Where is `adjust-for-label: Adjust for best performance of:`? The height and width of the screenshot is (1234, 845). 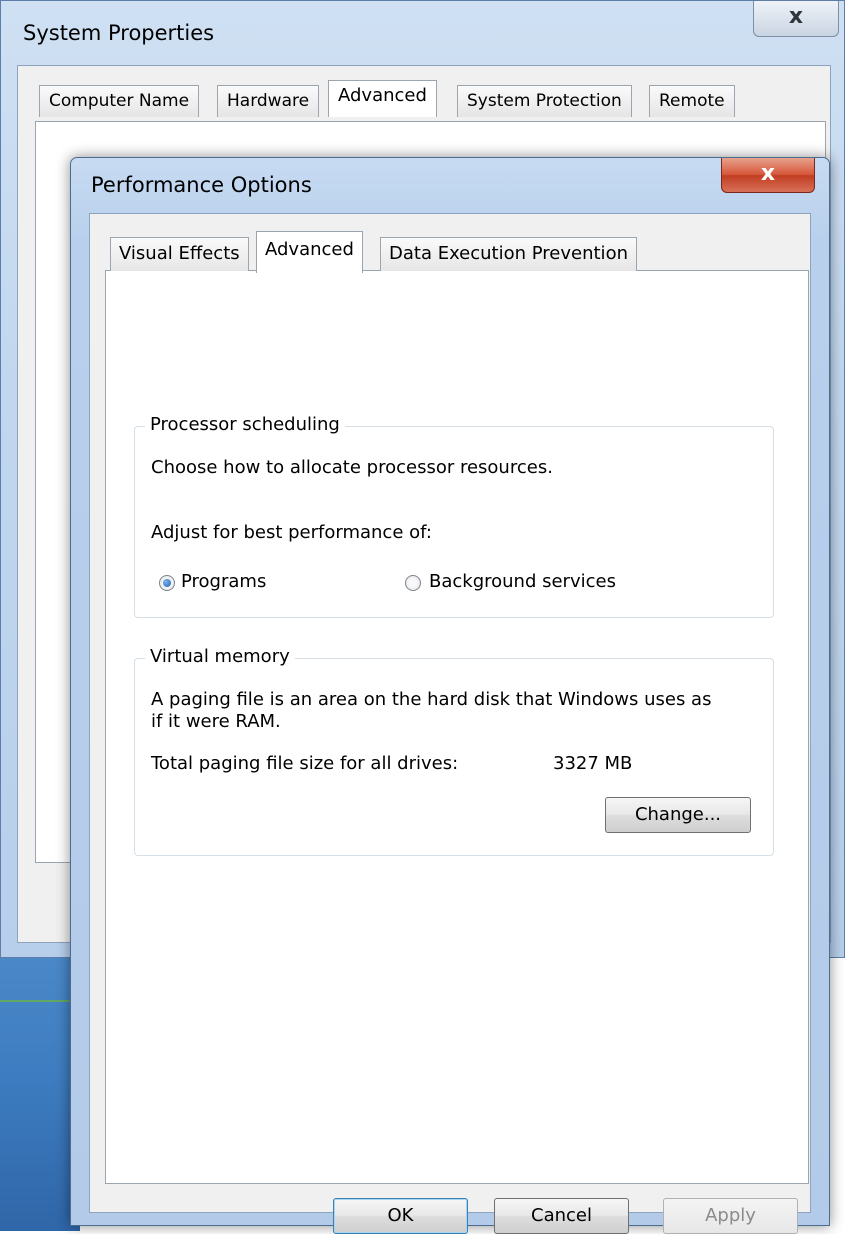
adjust-for-label: Adjust for best performance of: is located at coordinates (291, 532).